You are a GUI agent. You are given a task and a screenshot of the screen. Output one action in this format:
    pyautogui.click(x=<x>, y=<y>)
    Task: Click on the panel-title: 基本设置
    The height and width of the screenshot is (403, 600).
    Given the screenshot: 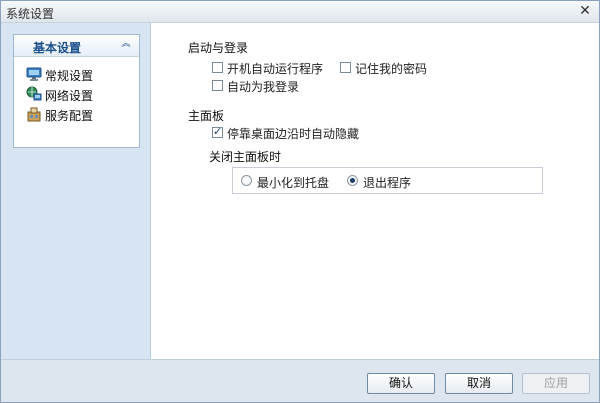 What is the action you would take?
    pyautogui.click(x=57, y=48)
    